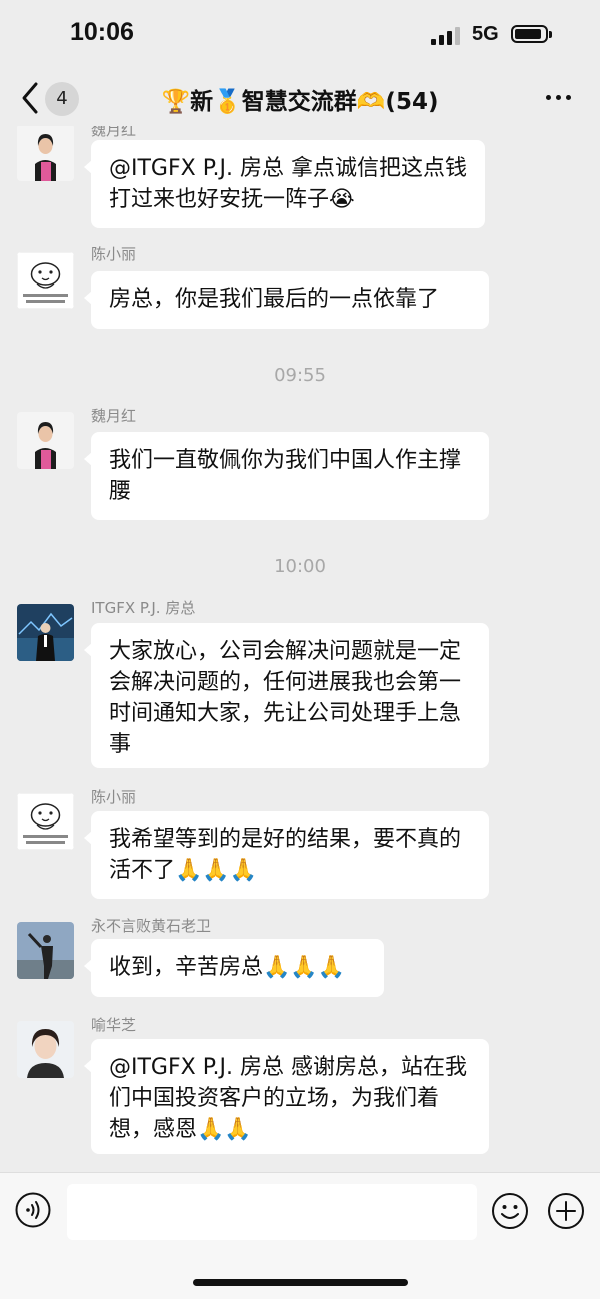 The height and width of the screenshot is (1299, 600). What do you see at coordinates (485, 34) in the screenshot?
I see `network-type: 5G` at bounding box center [485, 34].